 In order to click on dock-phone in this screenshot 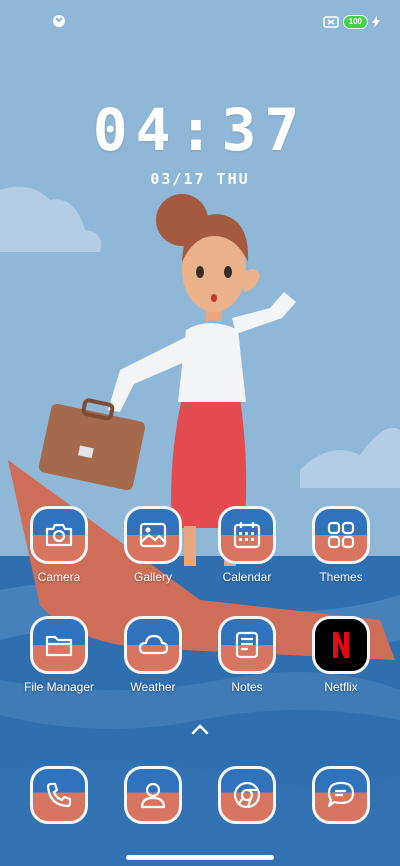, I will do `click(59, 795)`.